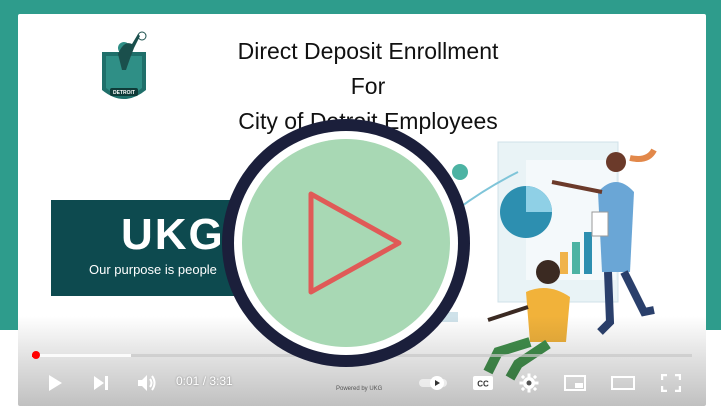  I want to click on miniplayer-button, so click(575, 383).